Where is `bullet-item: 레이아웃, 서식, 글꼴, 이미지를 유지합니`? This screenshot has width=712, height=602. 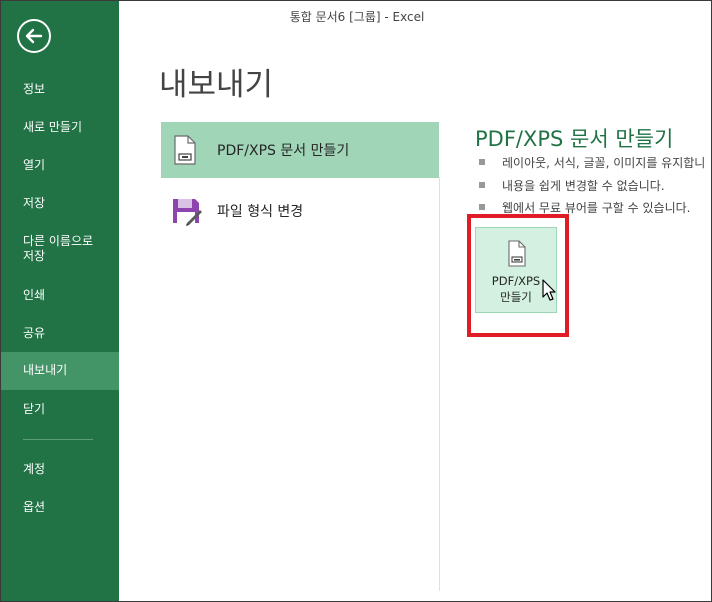 bullet-item: 레이아웃, 서식, 글꼴, 이미지를 유지합니 is located at coordinates (592, 162).